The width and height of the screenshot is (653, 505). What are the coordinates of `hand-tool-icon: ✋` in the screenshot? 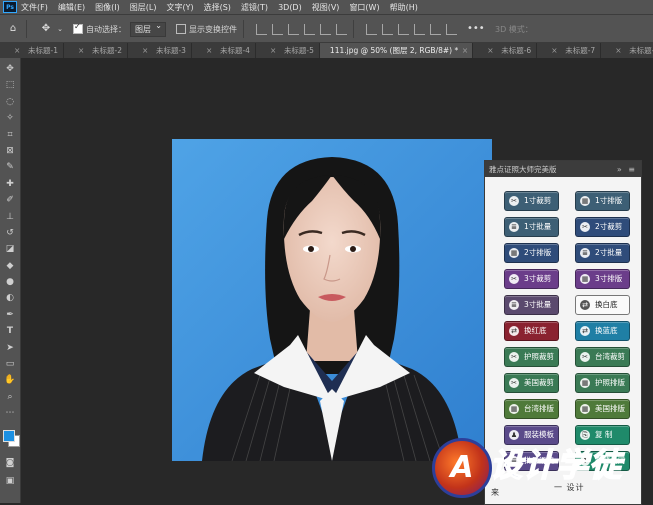 It's located at (10, 380).